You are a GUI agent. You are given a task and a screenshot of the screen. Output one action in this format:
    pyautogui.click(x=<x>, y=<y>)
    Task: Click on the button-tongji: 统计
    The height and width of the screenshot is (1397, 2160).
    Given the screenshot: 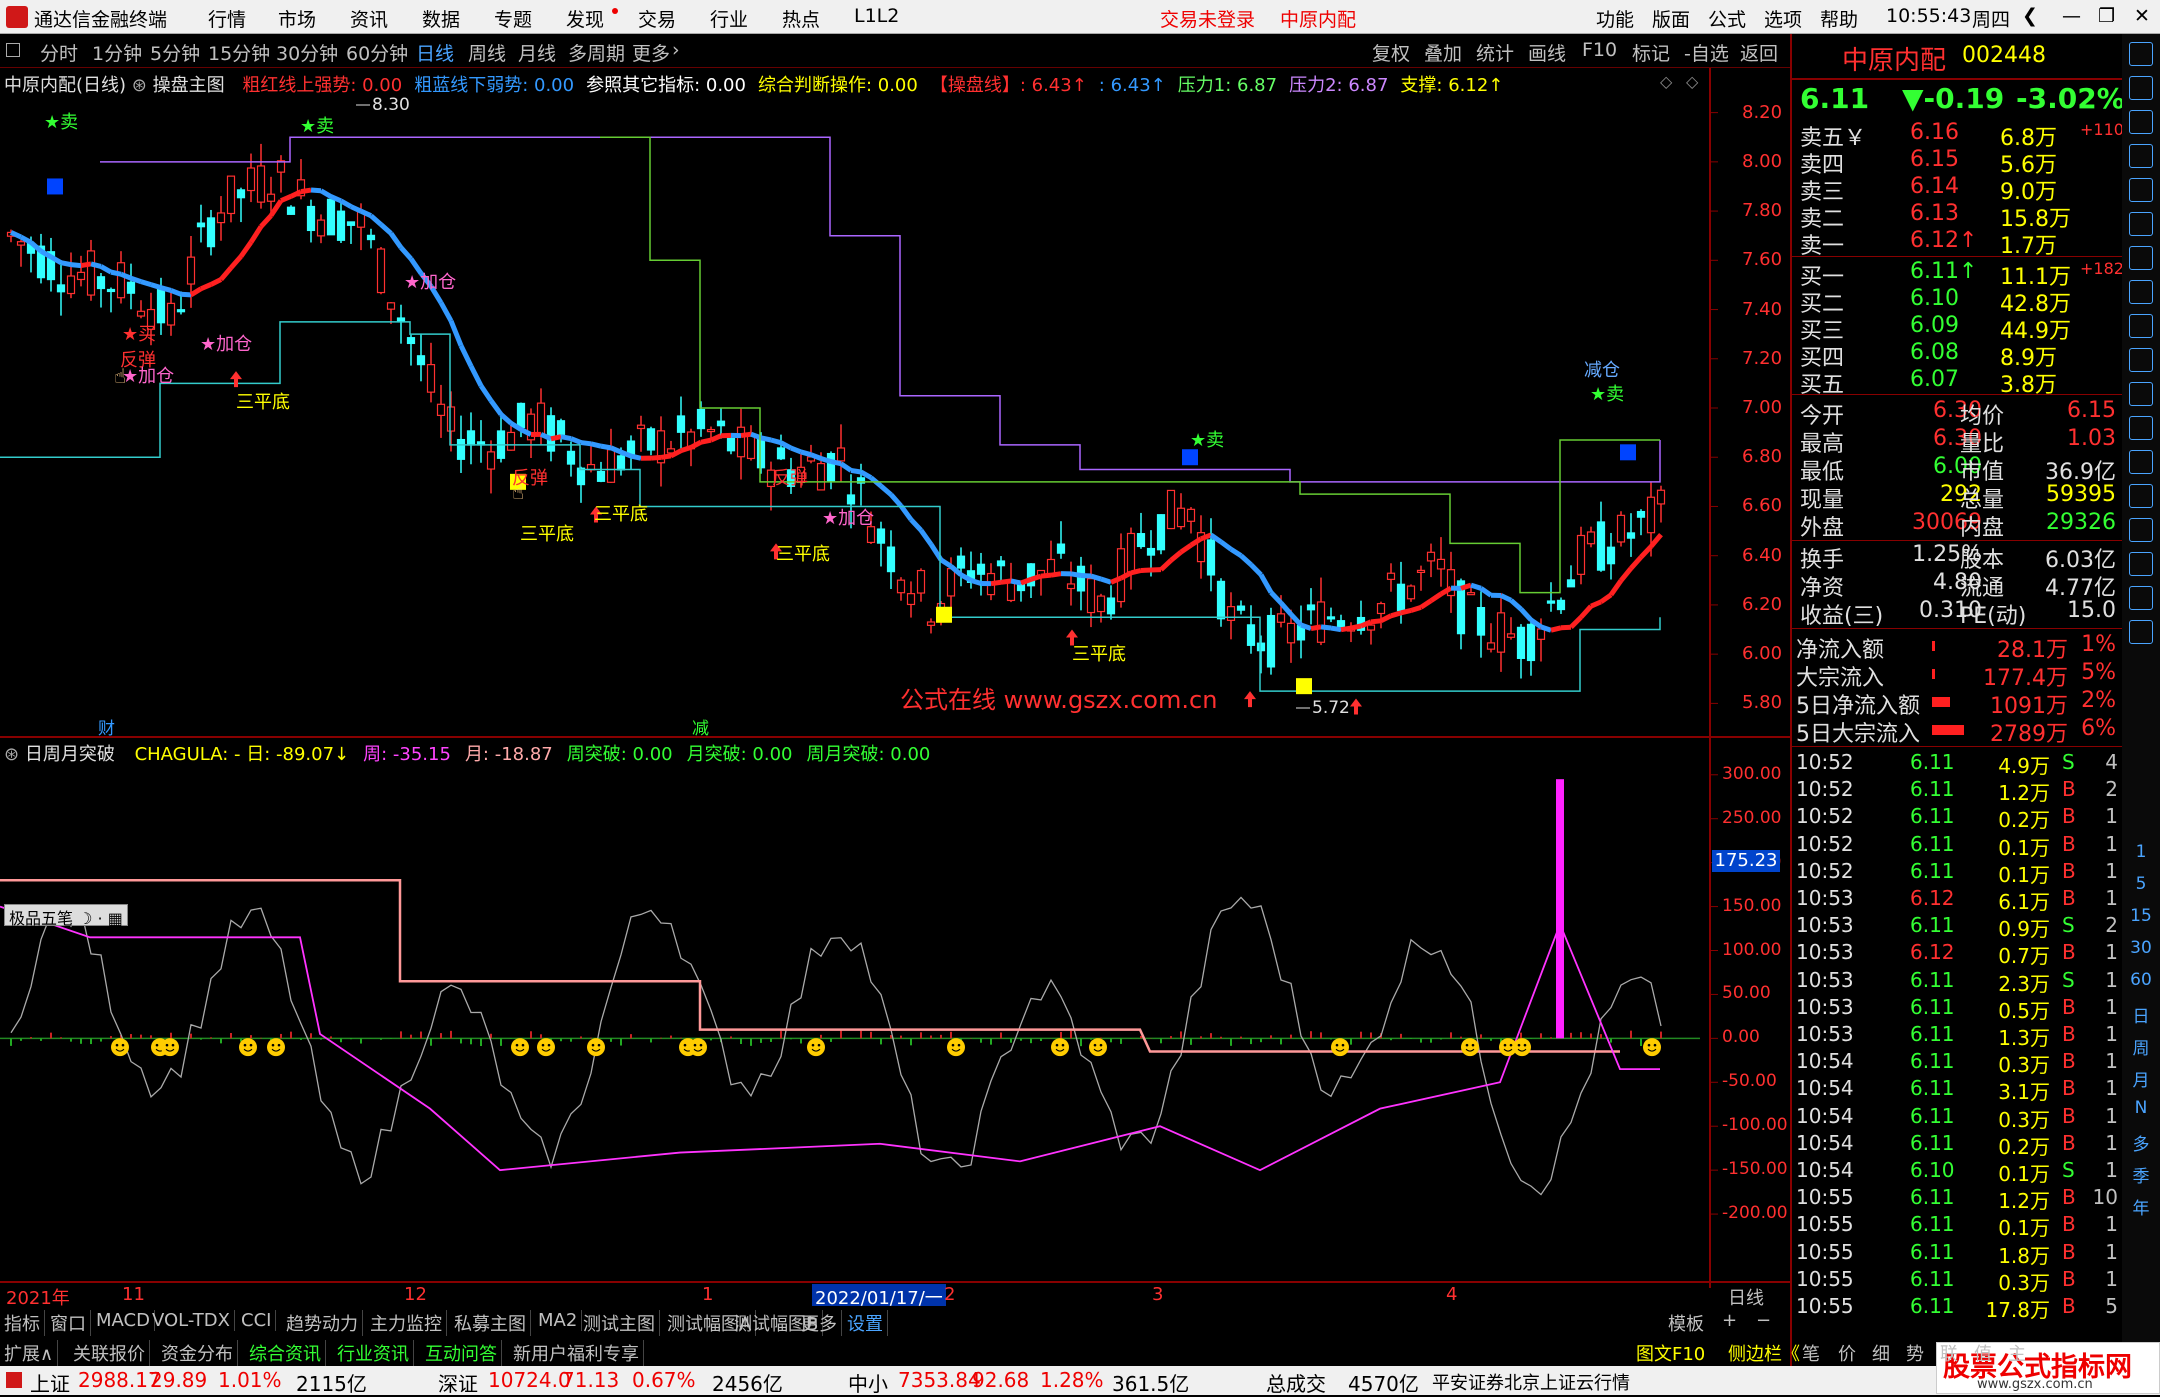 What is the action you would take?
    pyautogui.click(x=1495, y=52)
    